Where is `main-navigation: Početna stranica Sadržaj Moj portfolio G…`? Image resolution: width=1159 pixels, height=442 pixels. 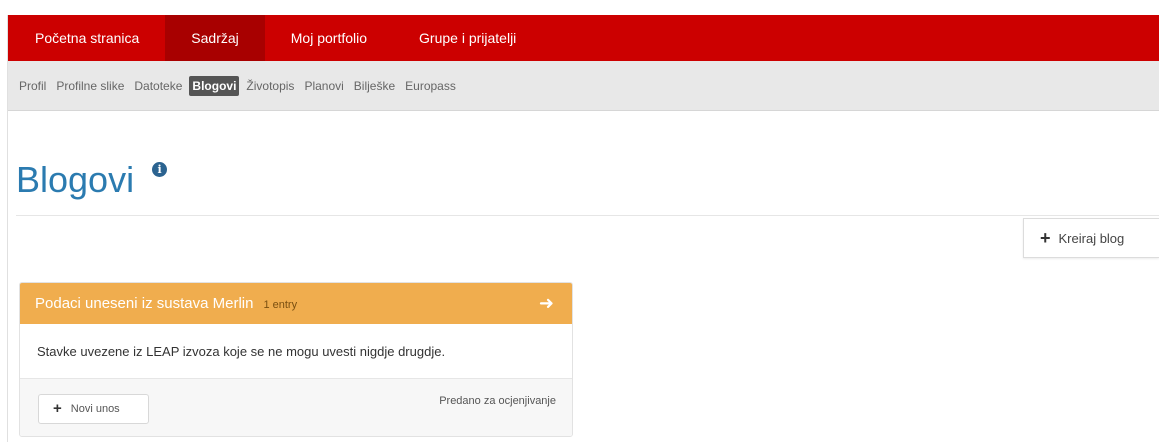 main-navigation: Početna stranica Sadržaj Moj portfolio G… is located at coordinates (583, 38).